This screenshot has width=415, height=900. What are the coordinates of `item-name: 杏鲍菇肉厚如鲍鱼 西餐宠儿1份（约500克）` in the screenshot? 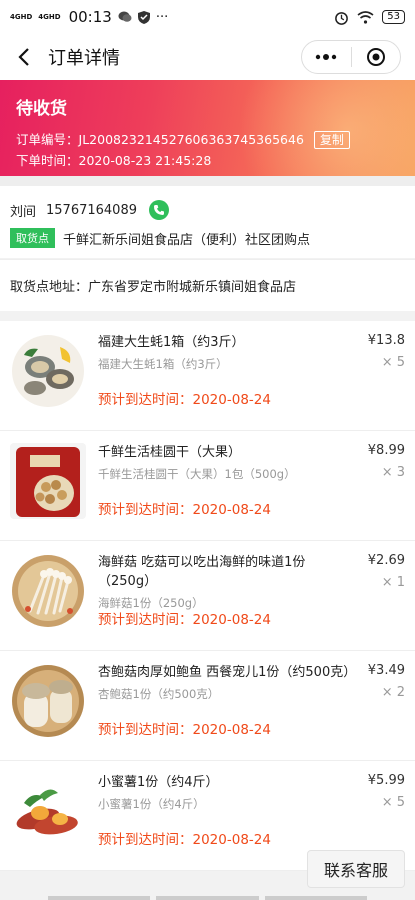 It's located at (227, 672).